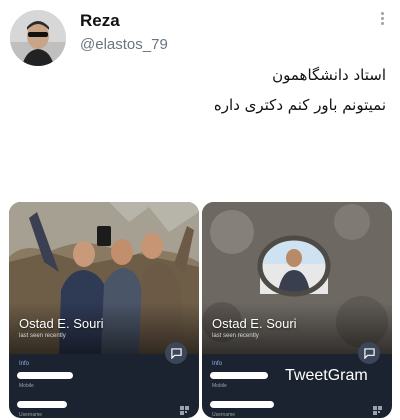 This screenshot has width=400, height=420. What do you see at coordinates (100, 21) in the screenshot?
I see `author-name: Reza` at bounding box center [100, 21].